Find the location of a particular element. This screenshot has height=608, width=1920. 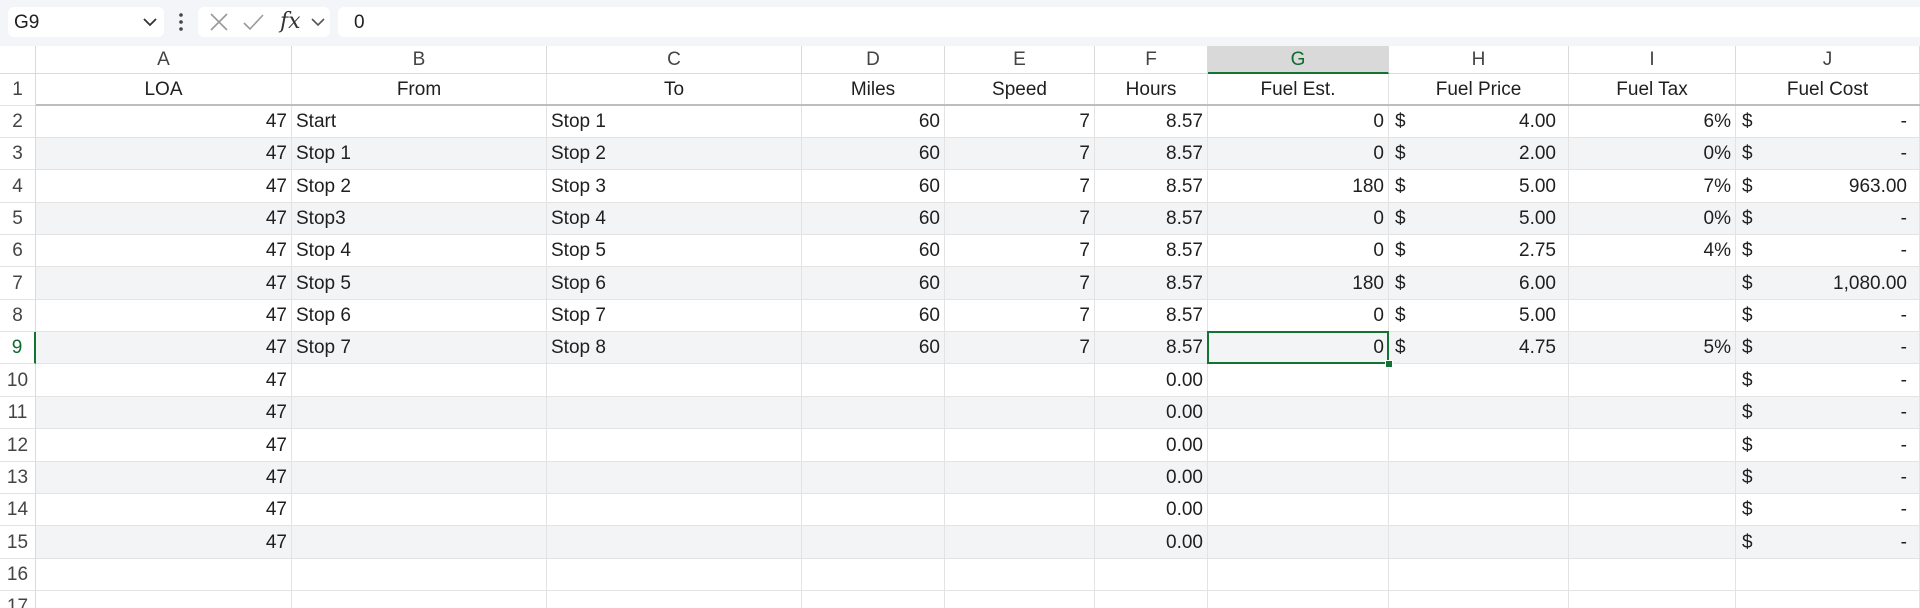

cell-f9: 8.57 is located at coordinates (1151, 347).